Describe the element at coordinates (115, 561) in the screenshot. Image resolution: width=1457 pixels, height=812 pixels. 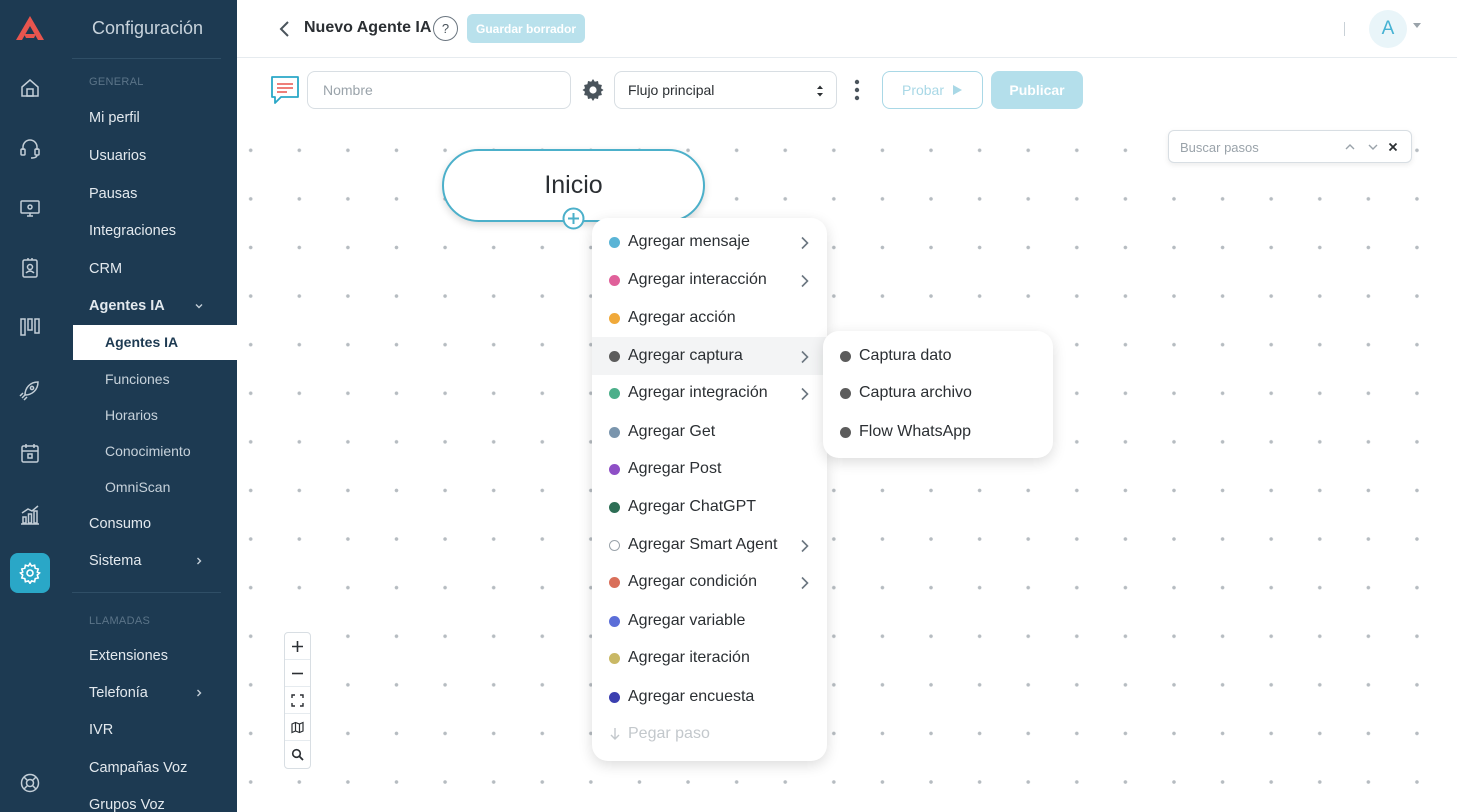
I see `nav-item-system: Sistema` at that location.